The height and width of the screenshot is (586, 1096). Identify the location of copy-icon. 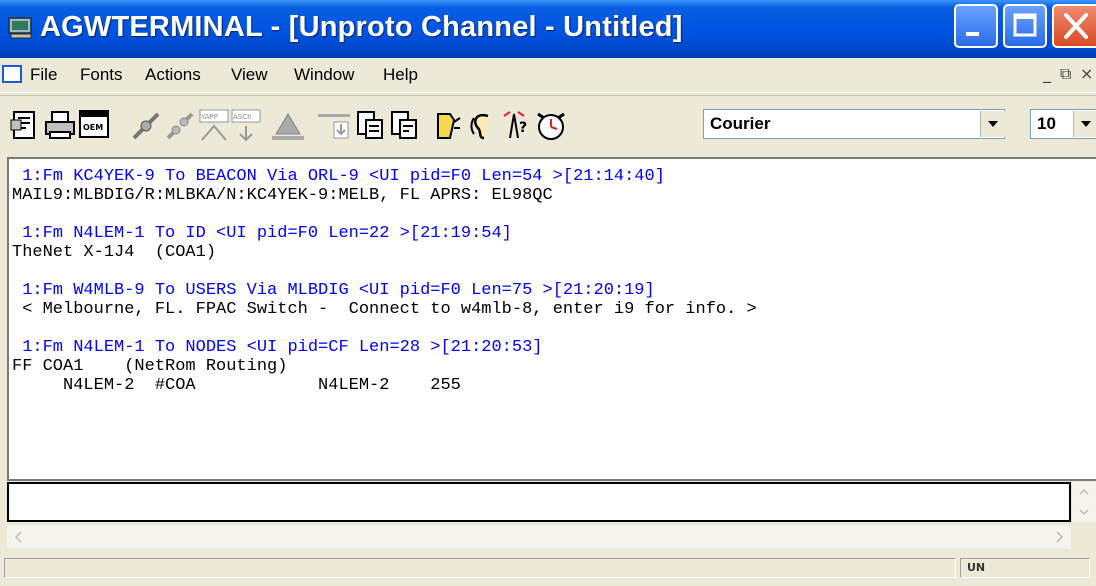
(371, 125).